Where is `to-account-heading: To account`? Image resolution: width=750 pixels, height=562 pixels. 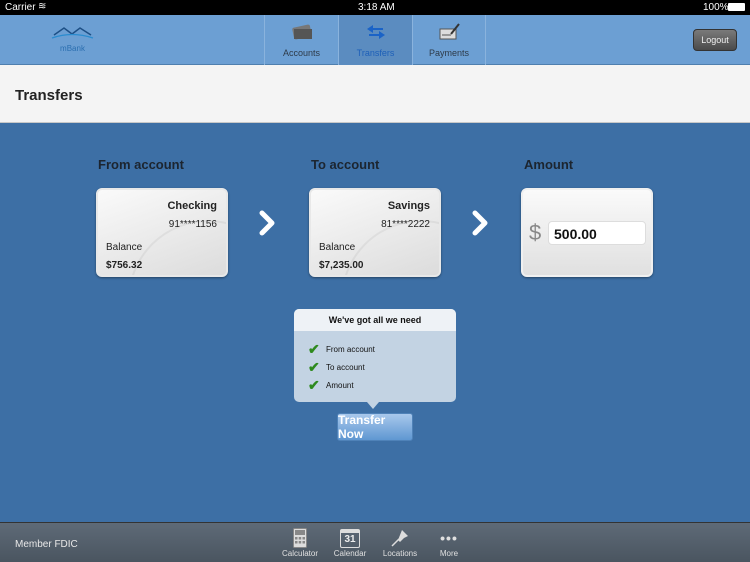 to-account-heading: To account is located at coordinates (345, 164).